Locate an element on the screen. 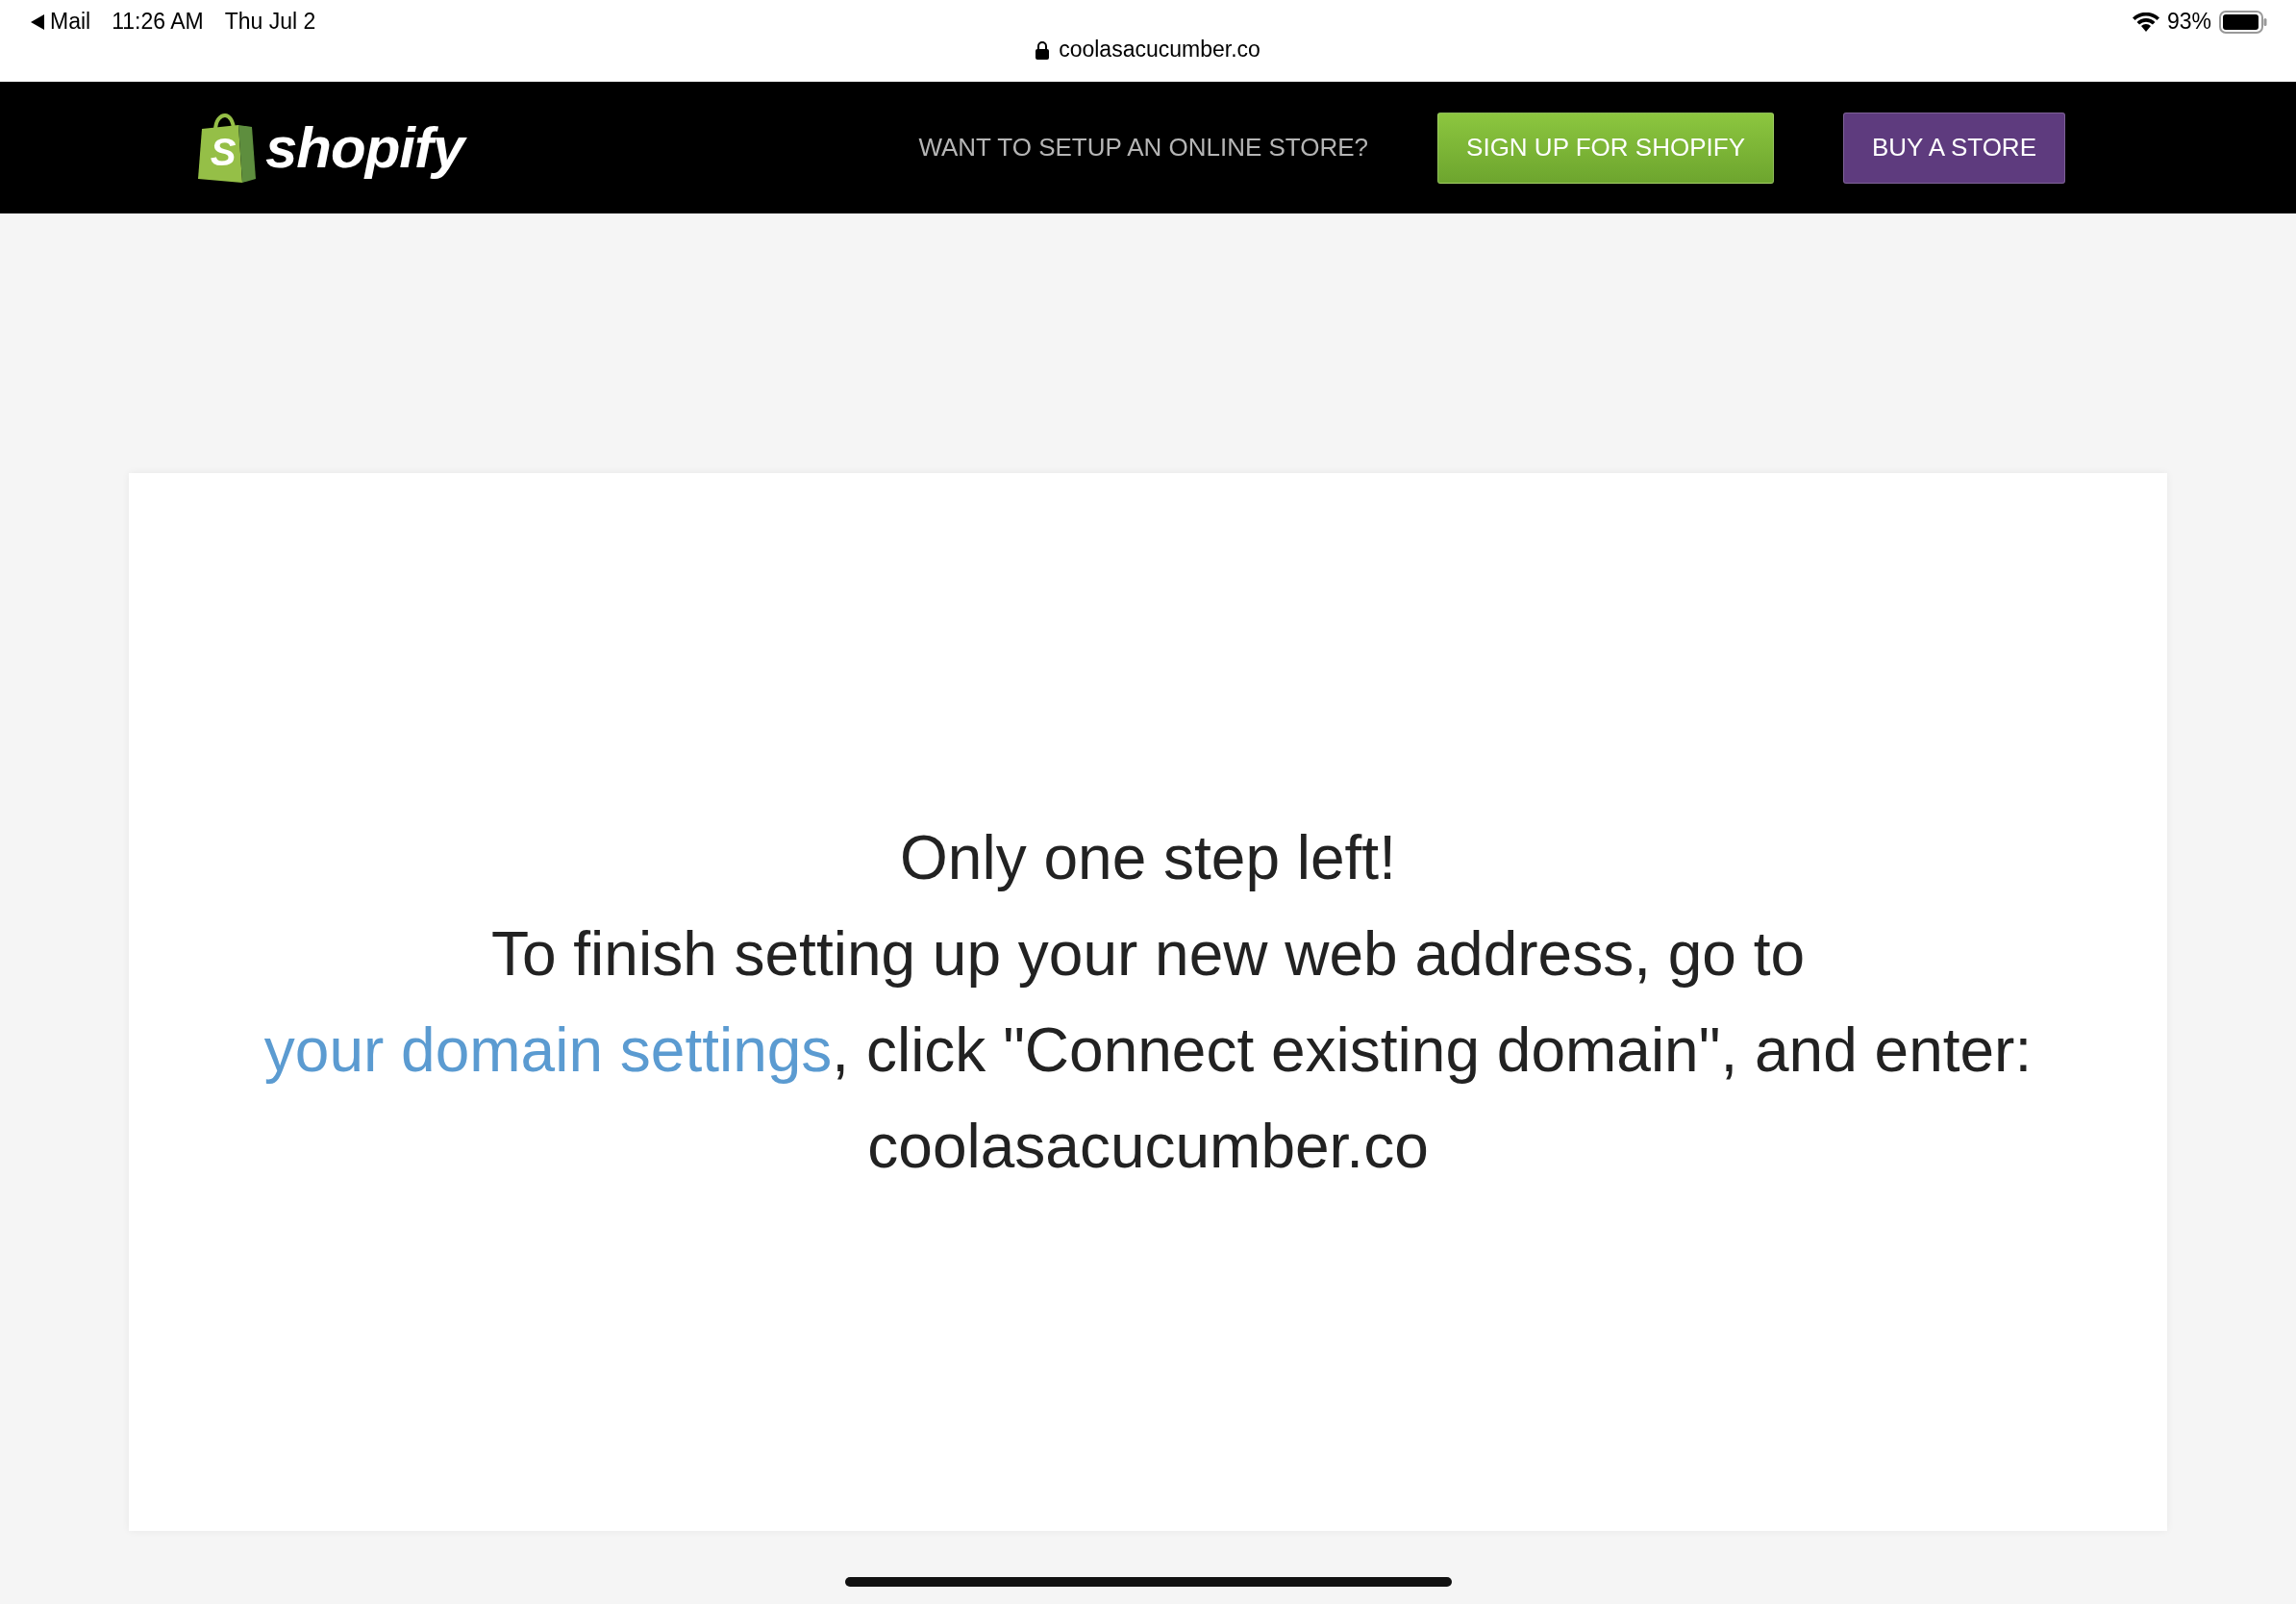 The image size is (2296, 1604). home-indicator is located at coordinates (1148, 1582).